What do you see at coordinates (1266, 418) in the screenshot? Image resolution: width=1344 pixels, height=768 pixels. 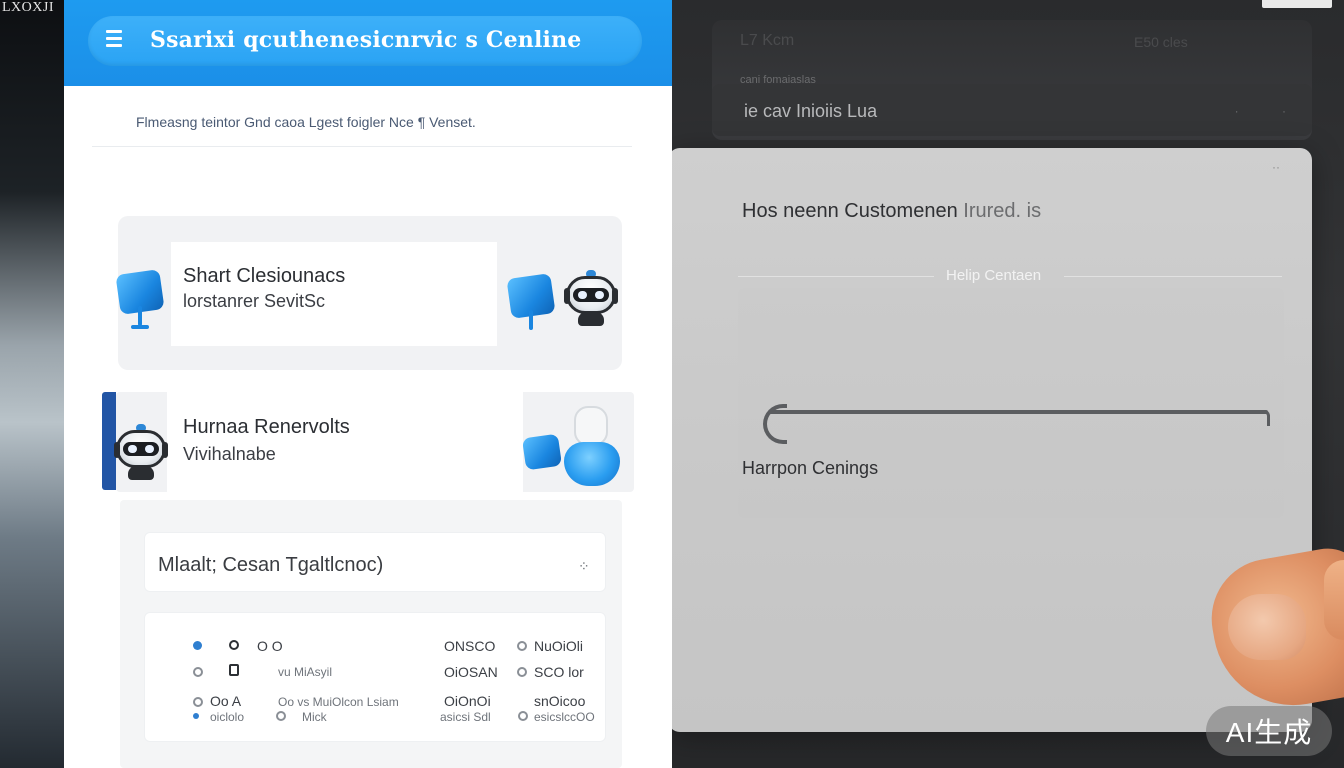 I see `overlay-slider-end` at bounding box center [1266, 418].